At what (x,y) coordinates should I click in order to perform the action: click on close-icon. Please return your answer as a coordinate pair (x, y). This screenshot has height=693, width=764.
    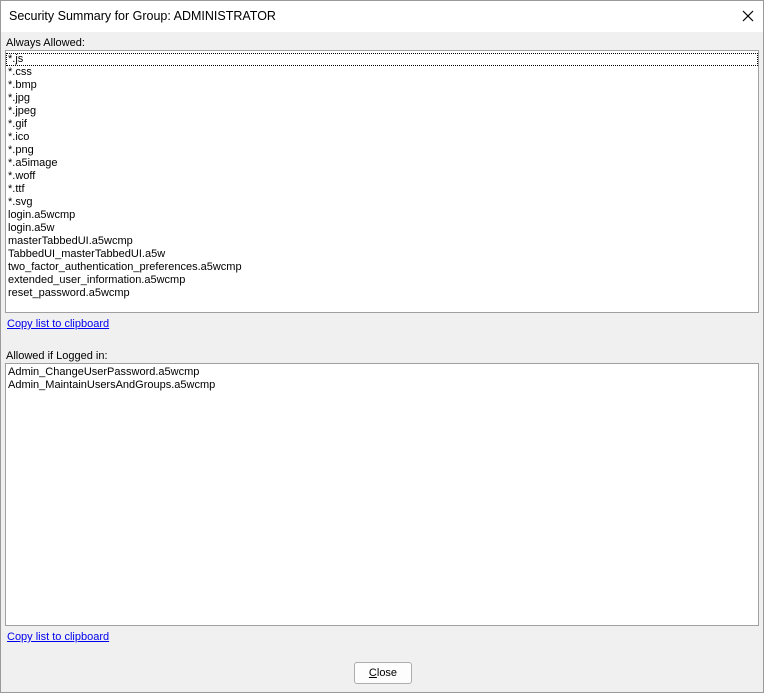
    Looking at the image, I should click on (748, 16).